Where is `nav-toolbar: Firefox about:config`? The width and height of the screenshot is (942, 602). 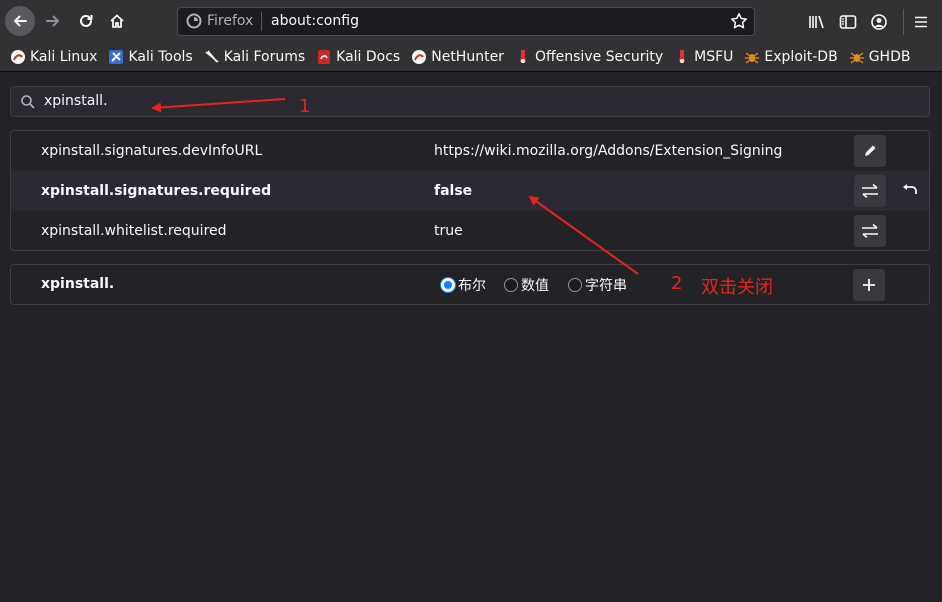
nav-toolbar: Firefox about:config is located at coordinates (471, 21).